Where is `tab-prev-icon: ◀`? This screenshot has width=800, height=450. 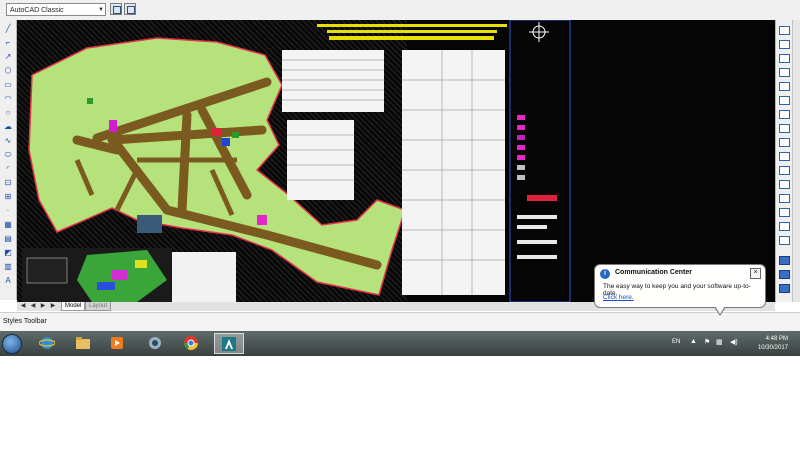
tab-prev-icon: ◀ is located at coordinates (33, 306).